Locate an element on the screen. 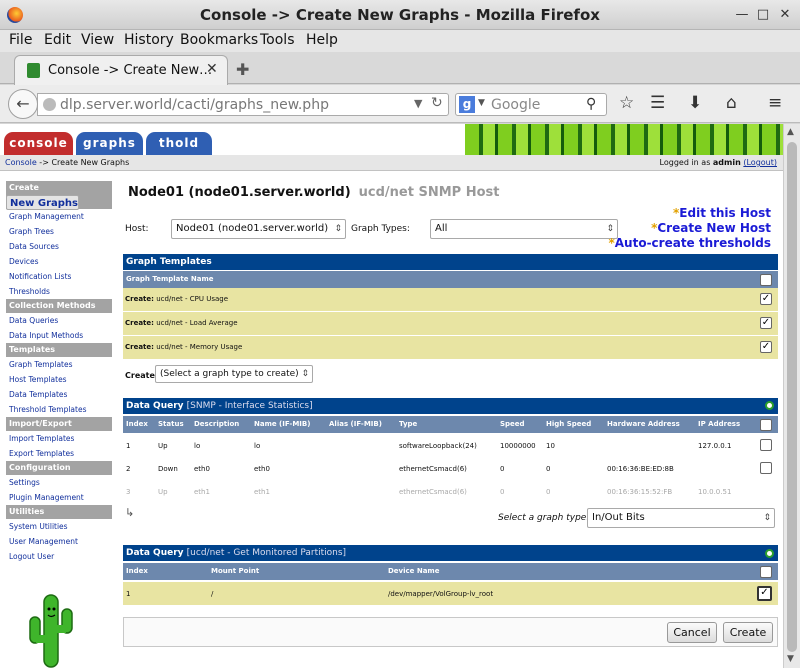 The height and width of the screenshot is (668, 800). create-button: Create is located at coordinates (748, 632).